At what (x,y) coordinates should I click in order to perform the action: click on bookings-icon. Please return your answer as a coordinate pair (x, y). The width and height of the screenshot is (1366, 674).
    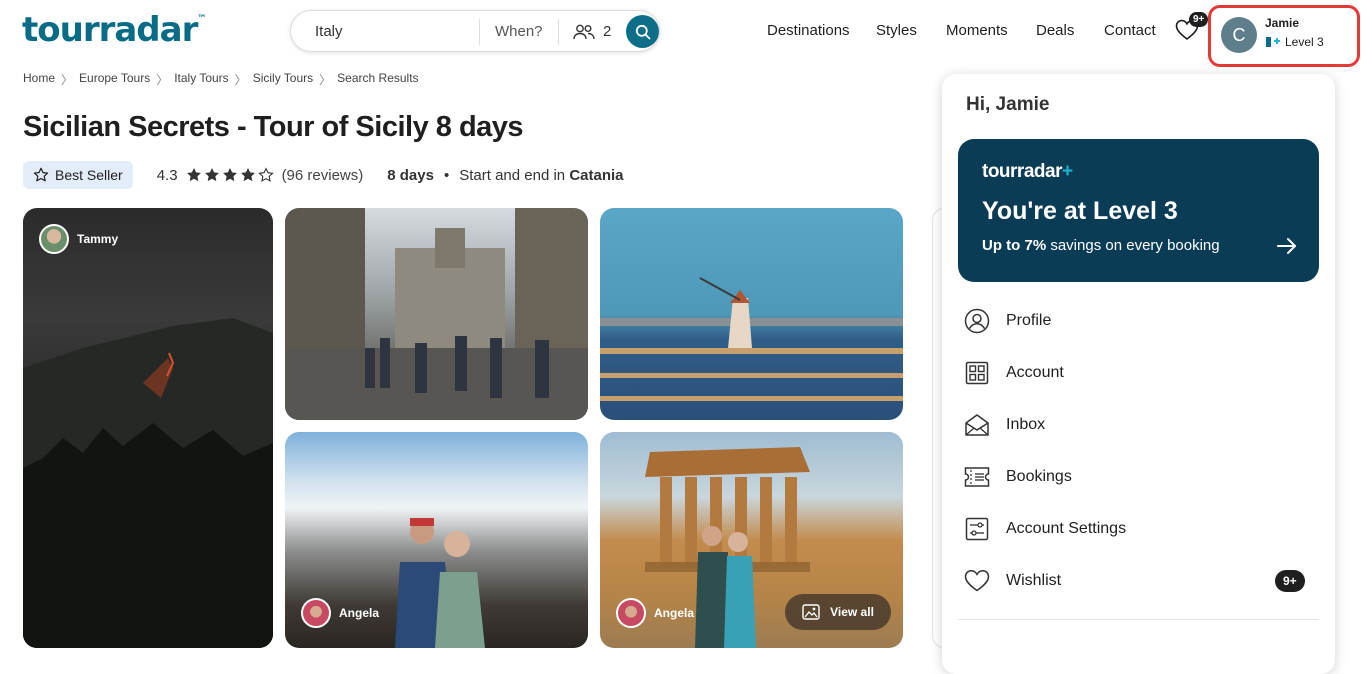
    Looking at the image, I should click on (977, 477).